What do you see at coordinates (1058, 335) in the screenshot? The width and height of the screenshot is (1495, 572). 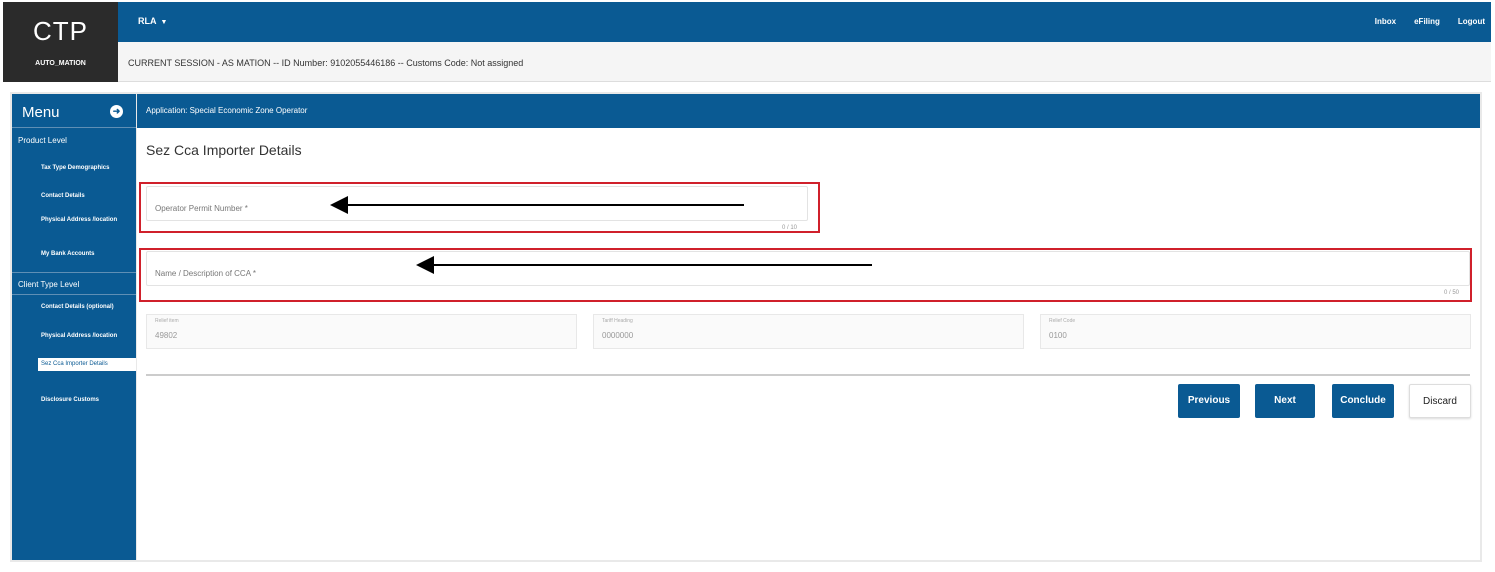 I see `relief-code-value: 0100` at bounding box center [1058, 335].